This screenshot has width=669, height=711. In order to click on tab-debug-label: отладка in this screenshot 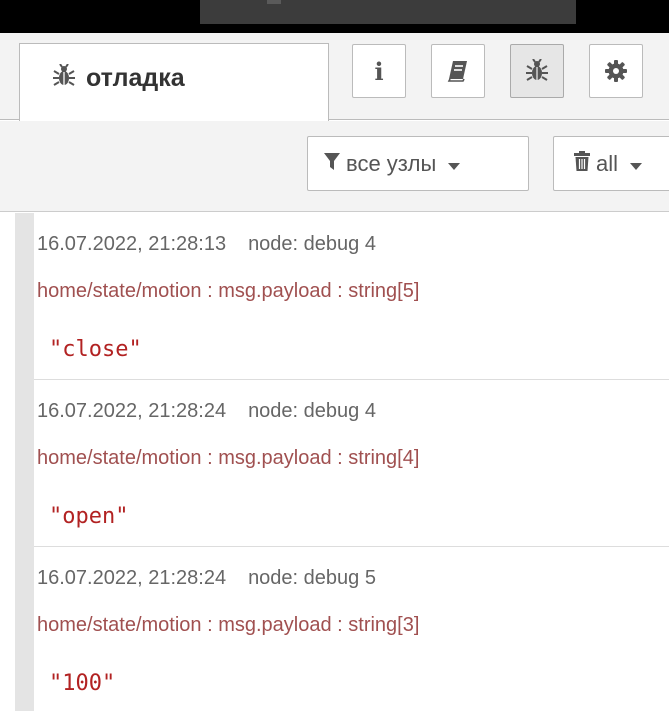, I will do `click(135, 78)`.